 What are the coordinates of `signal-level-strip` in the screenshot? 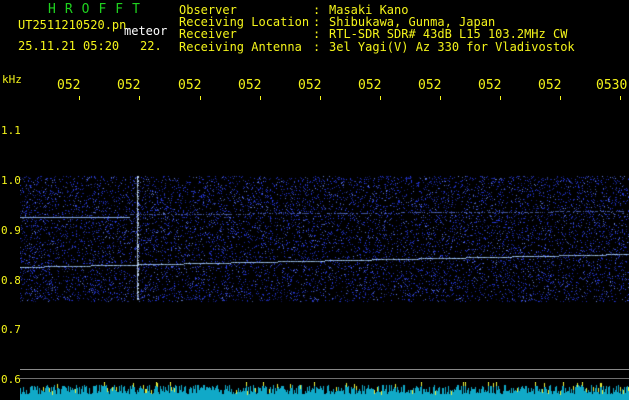 It's located at (324, 391).